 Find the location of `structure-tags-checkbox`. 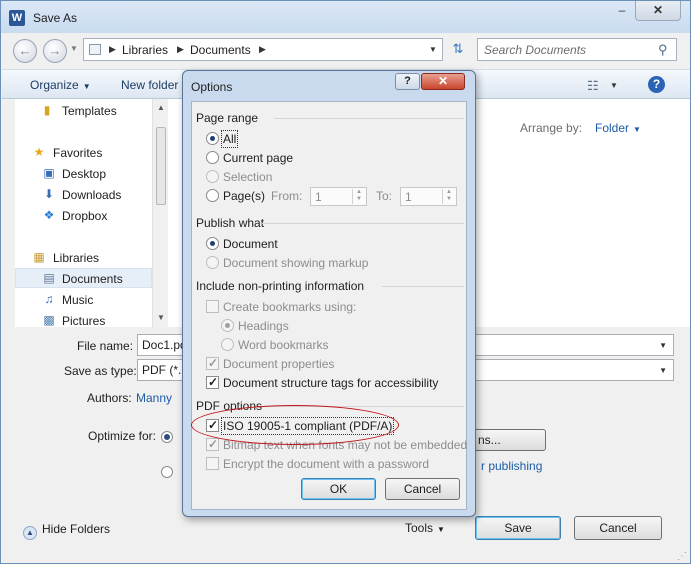

structure-tags-checkbox is located at coordinates (212, 382).